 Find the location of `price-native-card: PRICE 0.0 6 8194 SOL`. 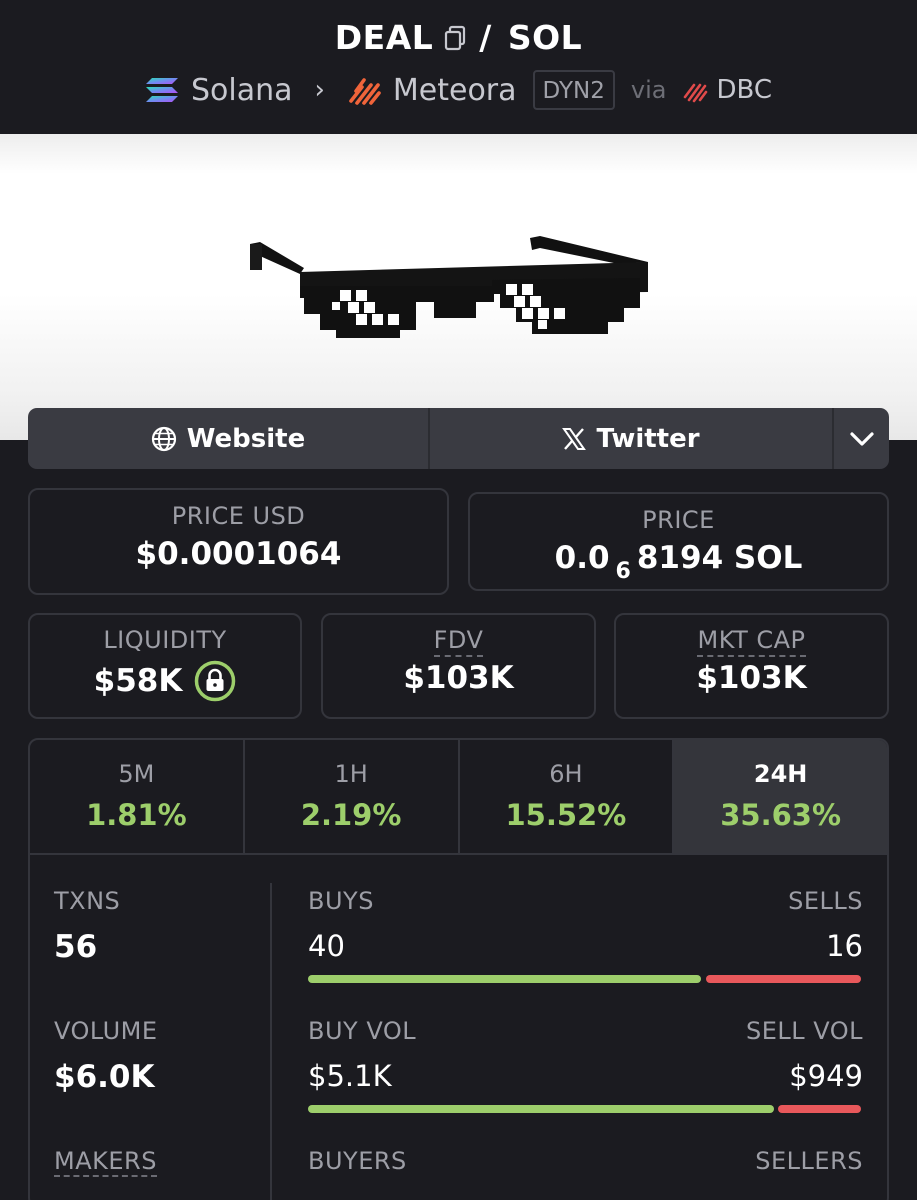

price-native-card: PRICE 0.0 6 8194 SOL is located at coordinates (678, 541).